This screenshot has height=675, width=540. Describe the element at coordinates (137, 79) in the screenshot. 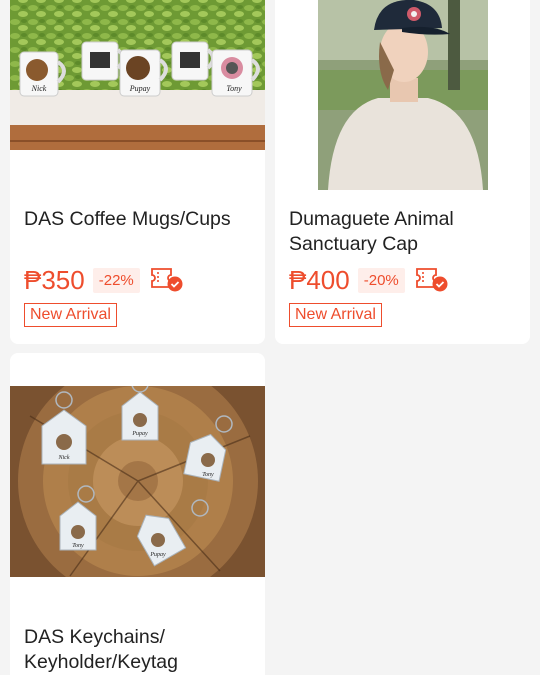

I see `product-image-mugs: Nick Pupay Tony` at that location.